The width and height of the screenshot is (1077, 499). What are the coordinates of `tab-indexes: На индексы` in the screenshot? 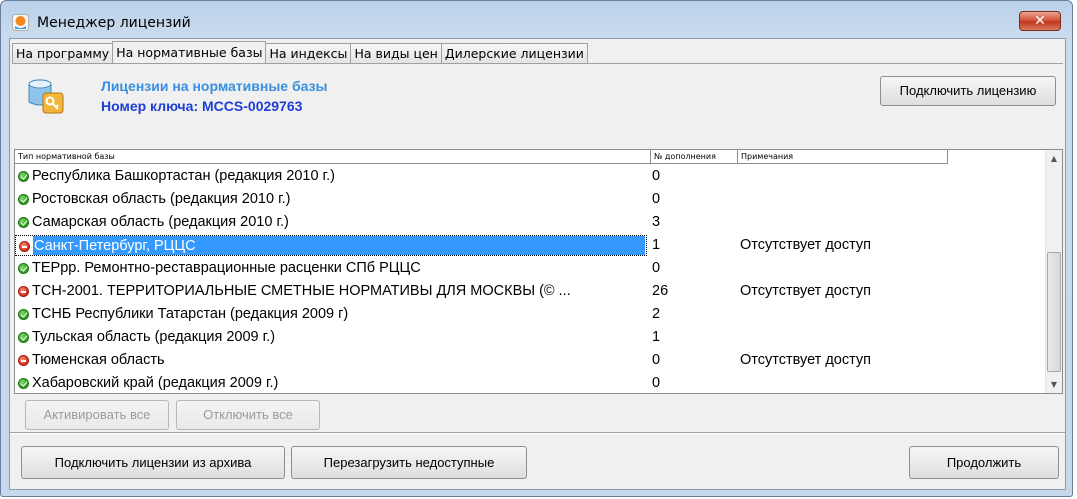 It's located at (308, 53).